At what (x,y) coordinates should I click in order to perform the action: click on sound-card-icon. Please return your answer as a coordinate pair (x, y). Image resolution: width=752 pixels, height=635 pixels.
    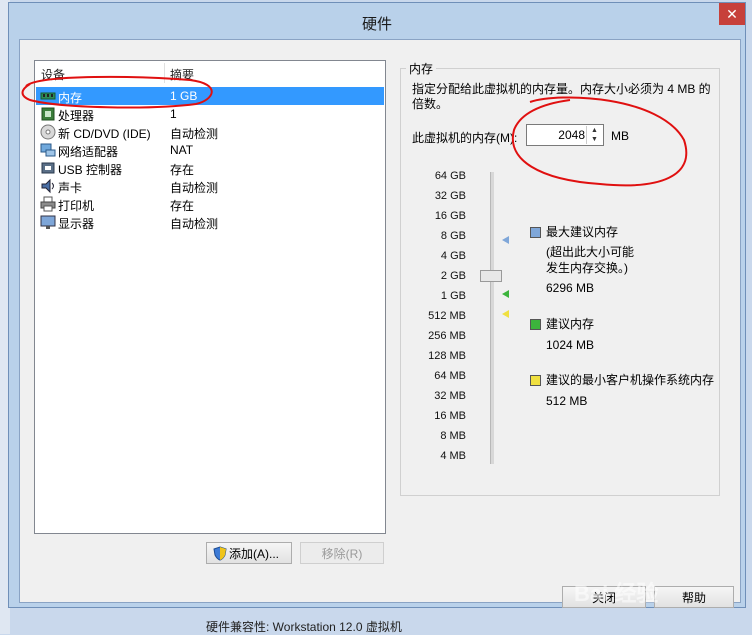
    Looking at the image, I should click on (47, 186).